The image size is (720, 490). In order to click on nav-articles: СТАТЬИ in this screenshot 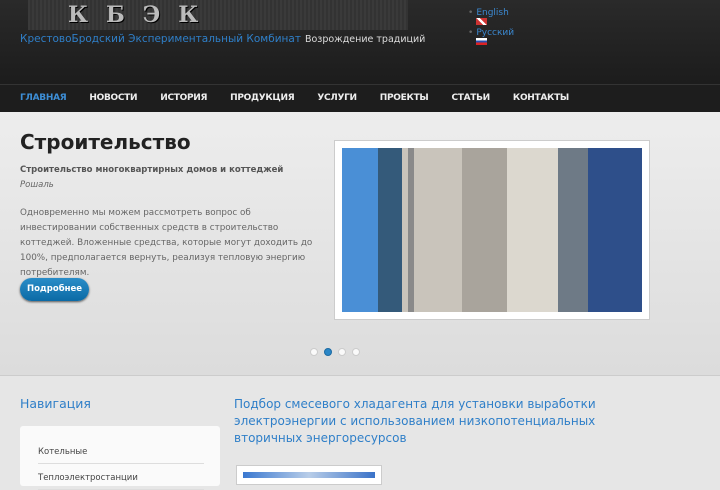, I will do `click(470, 98)`.